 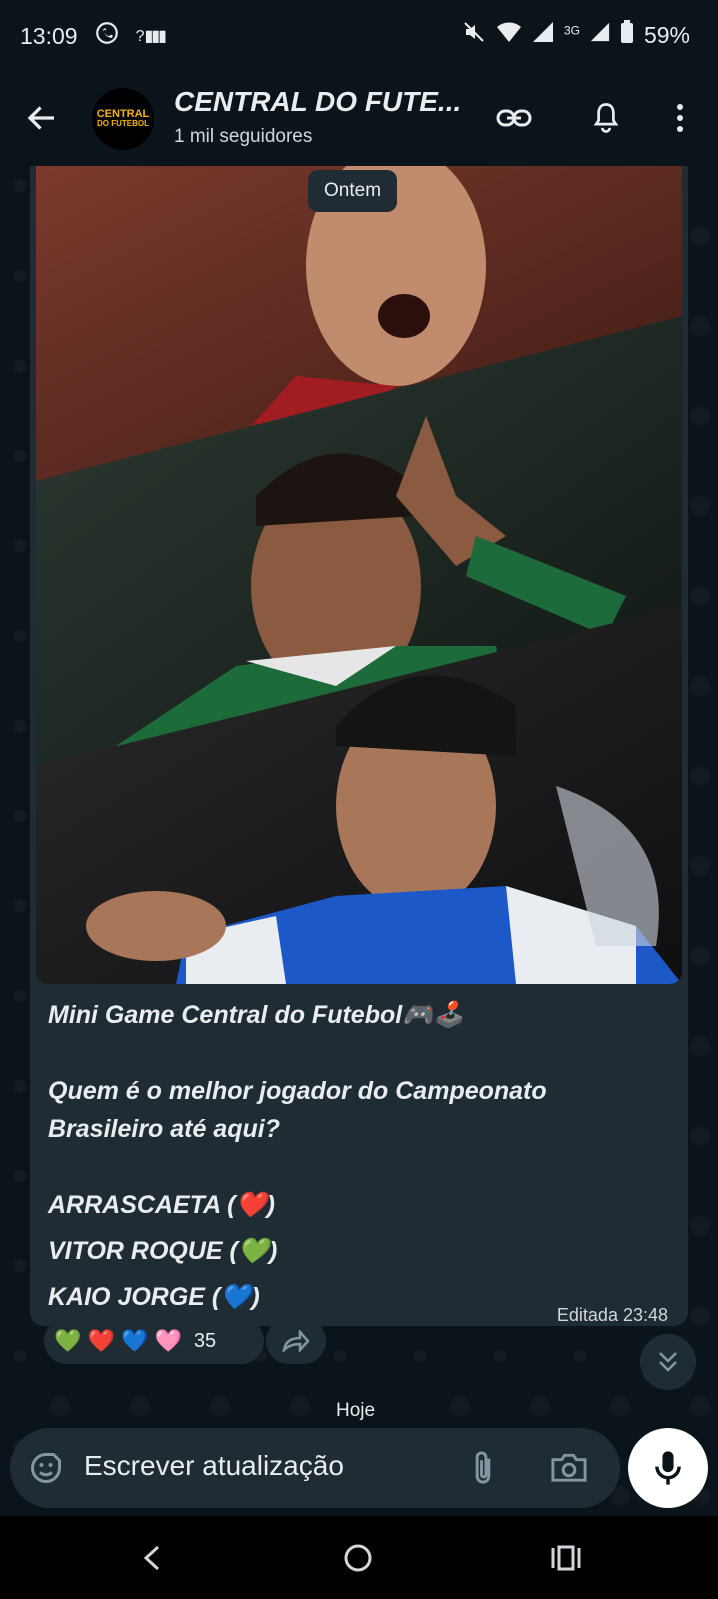 I want to click on reaction-emojis: 💚 ❤️ 💙 🩷, so click(x=118, y=1340).